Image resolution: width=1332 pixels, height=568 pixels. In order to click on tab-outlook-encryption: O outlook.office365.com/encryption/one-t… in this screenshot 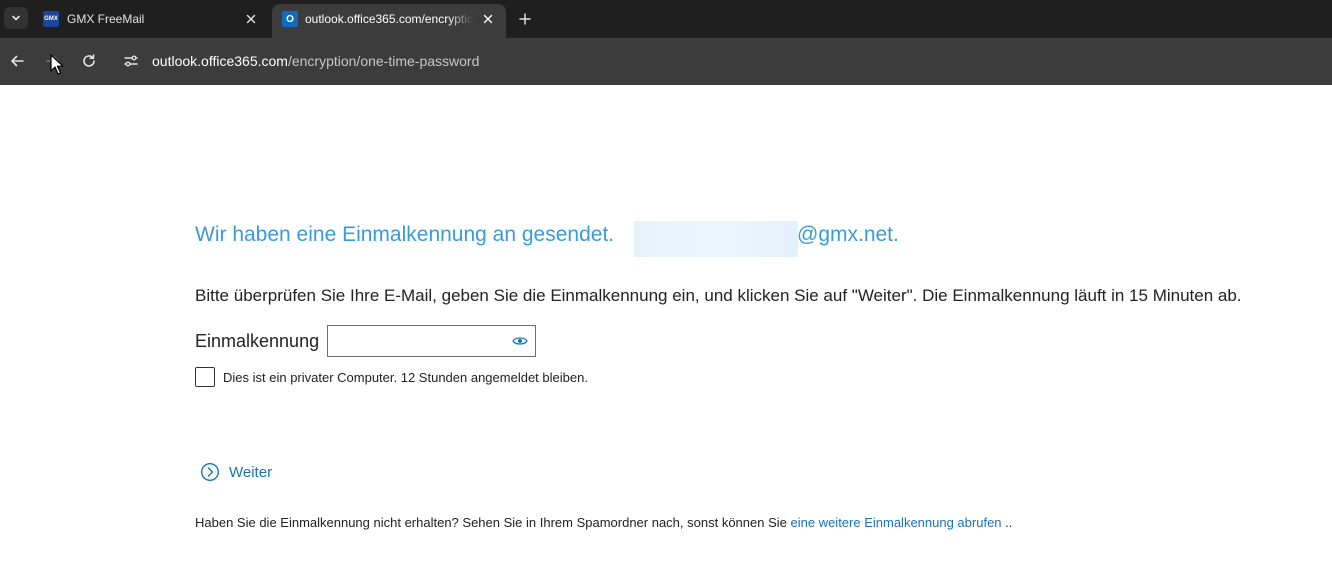, I will do `click(389, 21)`.